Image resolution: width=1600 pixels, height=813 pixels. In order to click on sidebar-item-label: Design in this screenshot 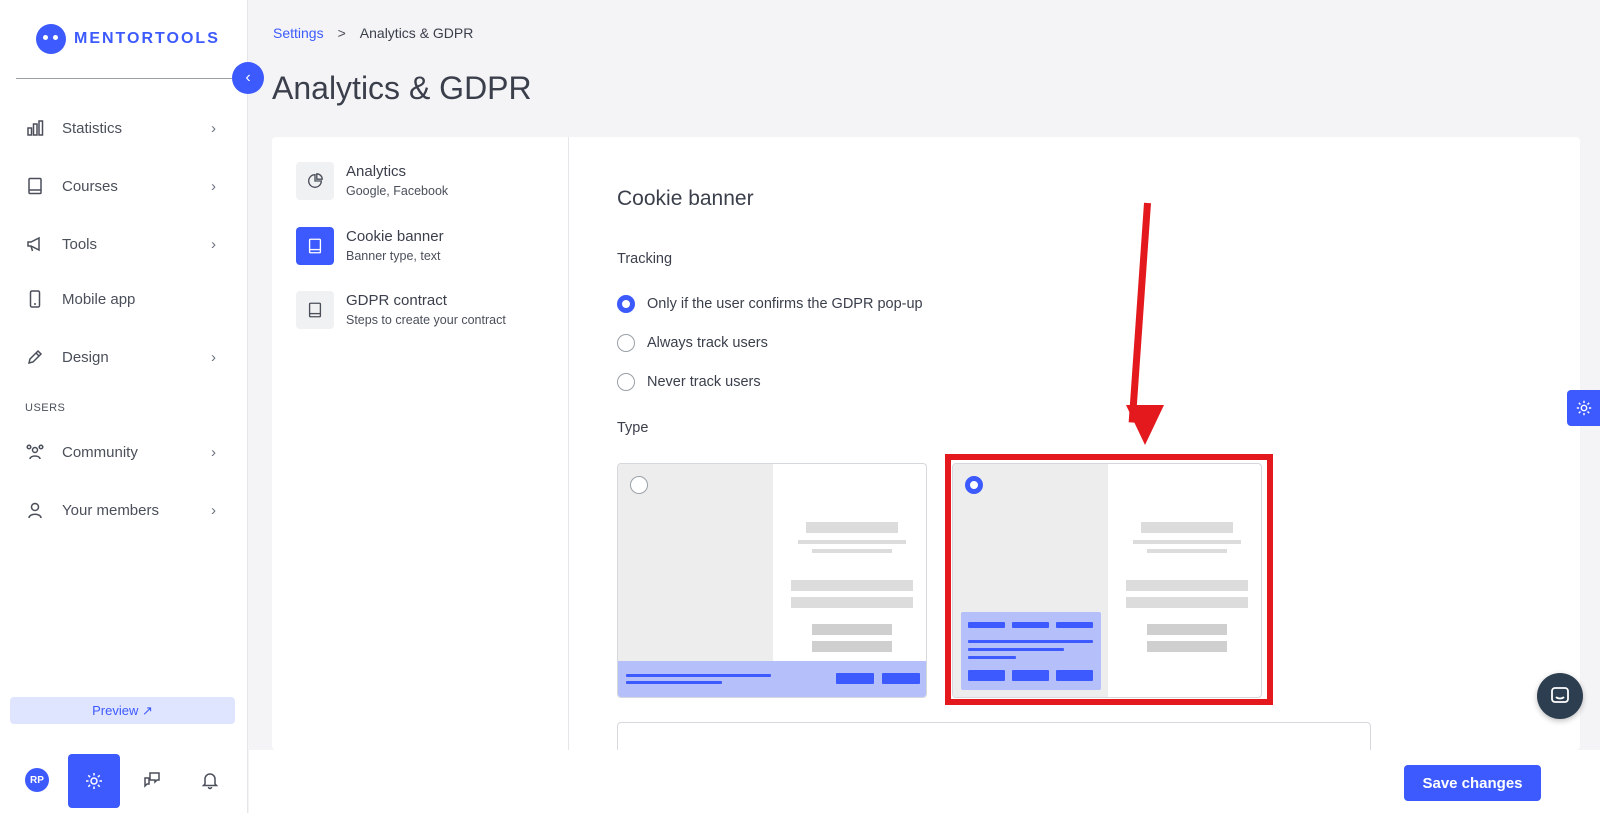, I will do `click(85, 357)`.